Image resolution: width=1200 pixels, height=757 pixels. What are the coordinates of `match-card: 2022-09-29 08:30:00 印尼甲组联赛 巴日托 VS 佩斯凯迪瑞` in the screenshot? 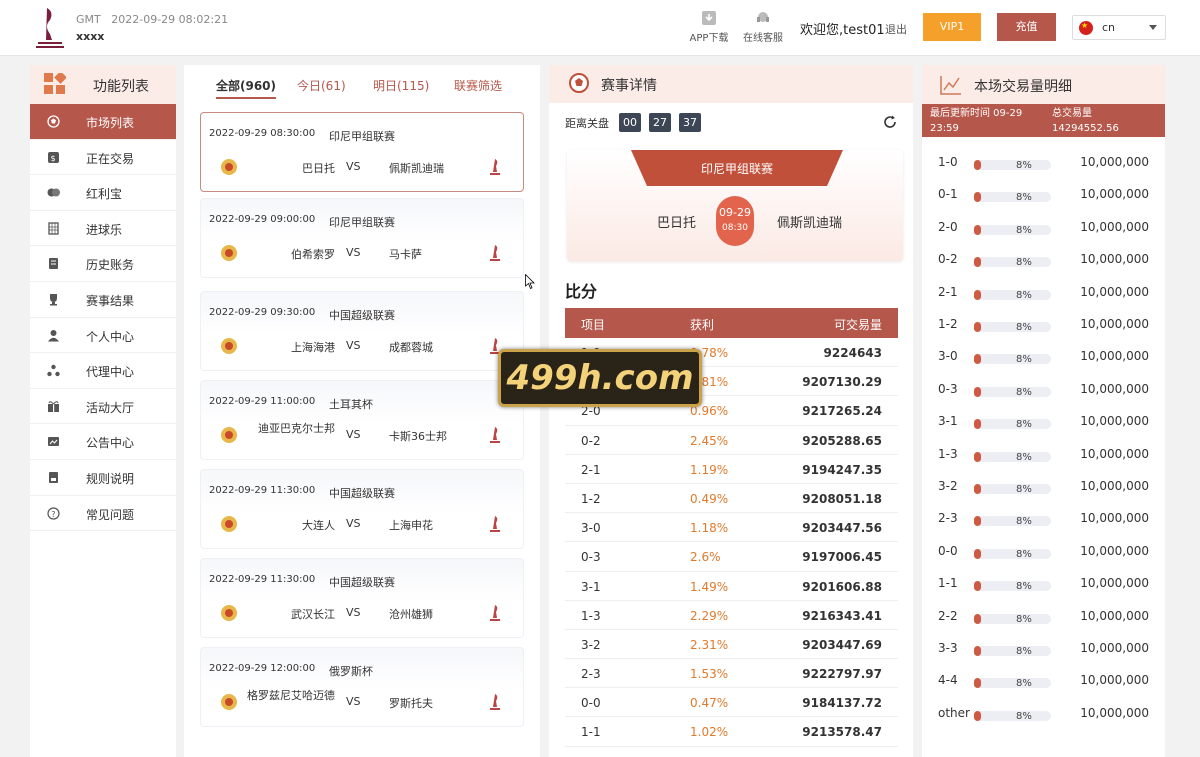 It's located at (362, 152).